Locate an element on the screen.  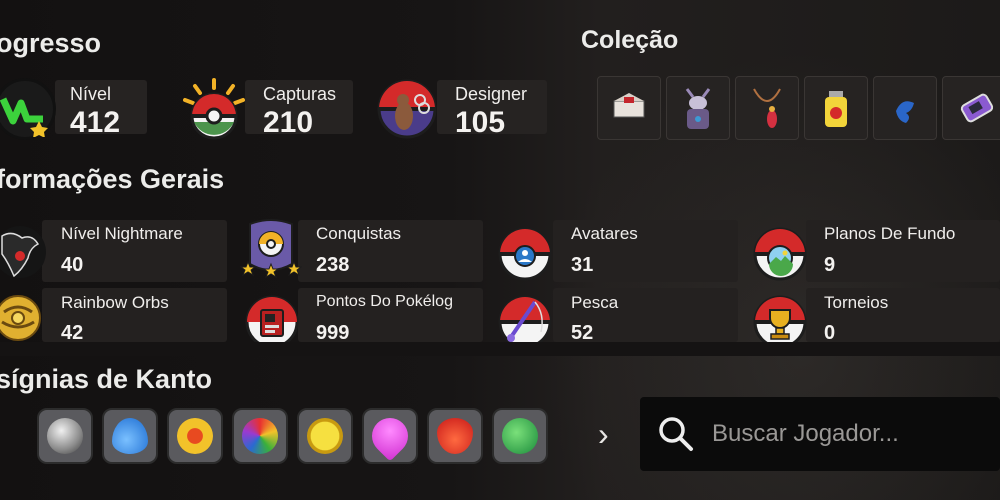
purple-device-item-icon is located at coordinates (971, 108).